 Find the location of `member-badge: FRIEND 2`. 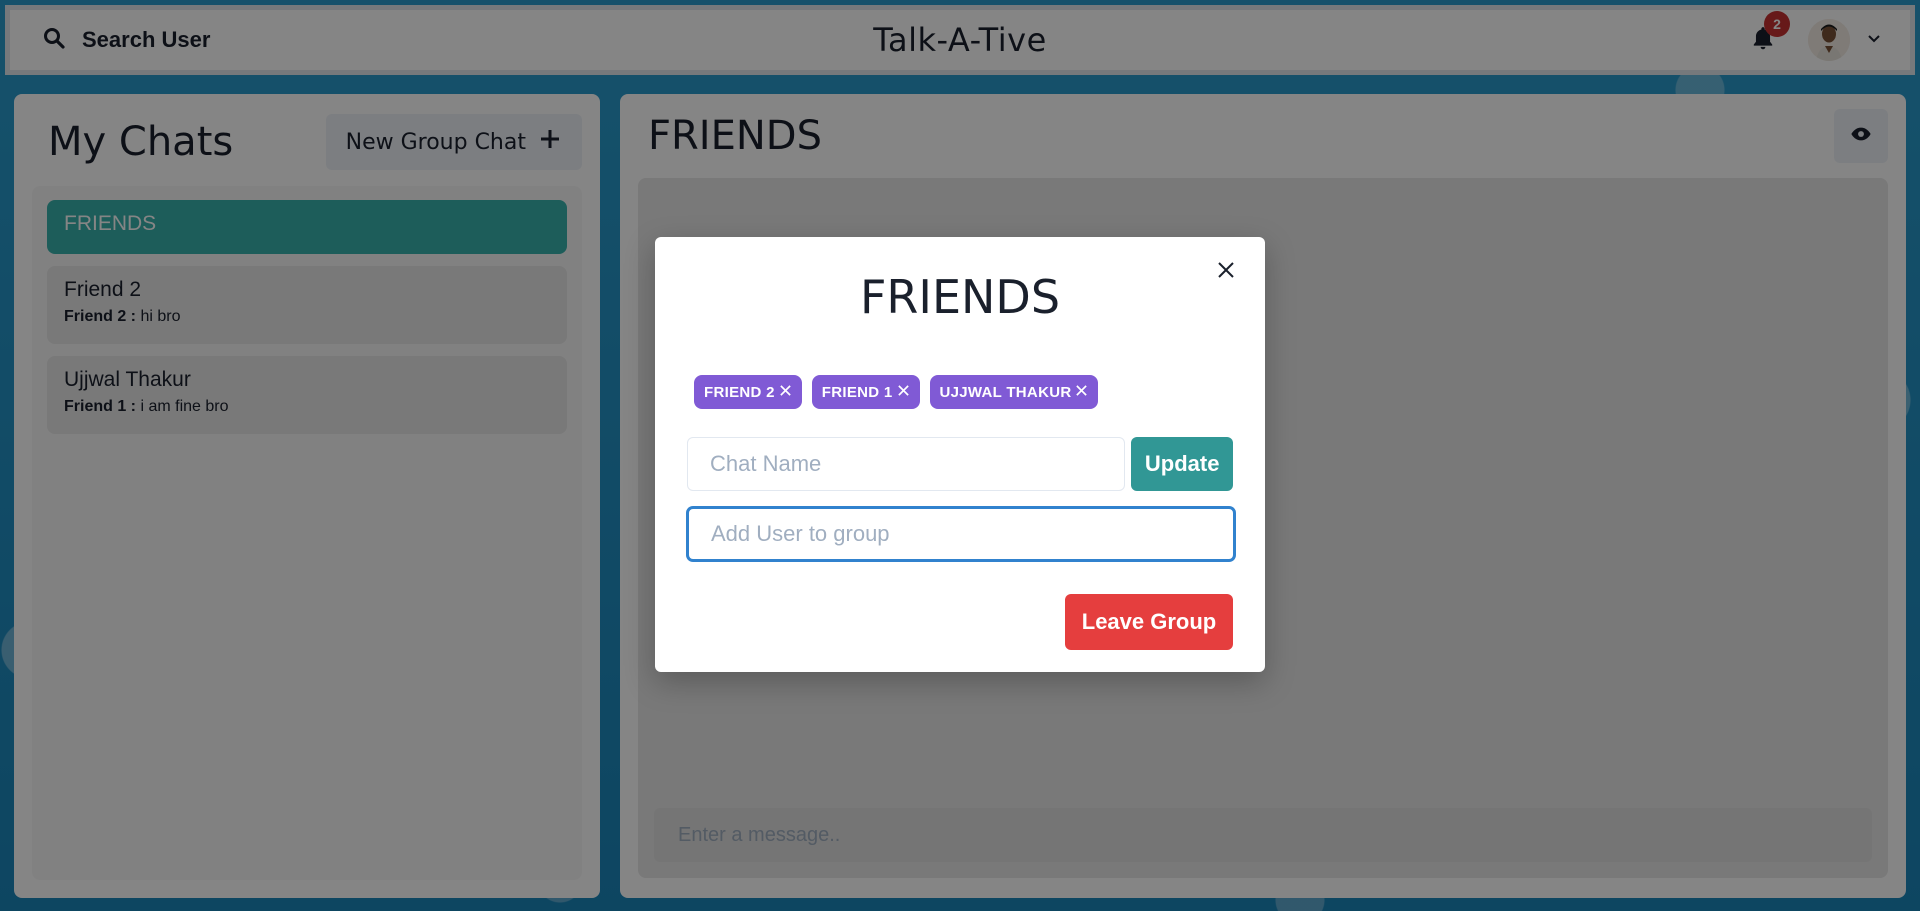

member-badge: FRIEND 2 is located at coordinates (748, 392).